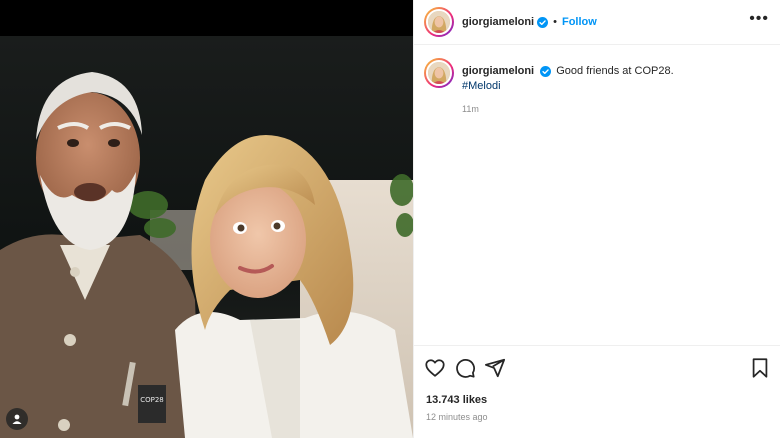 The width and height of the screenshot is (780, 438). Describe the element at coordinates (439, 22) in the screenshot. I see `avatar` at that location.